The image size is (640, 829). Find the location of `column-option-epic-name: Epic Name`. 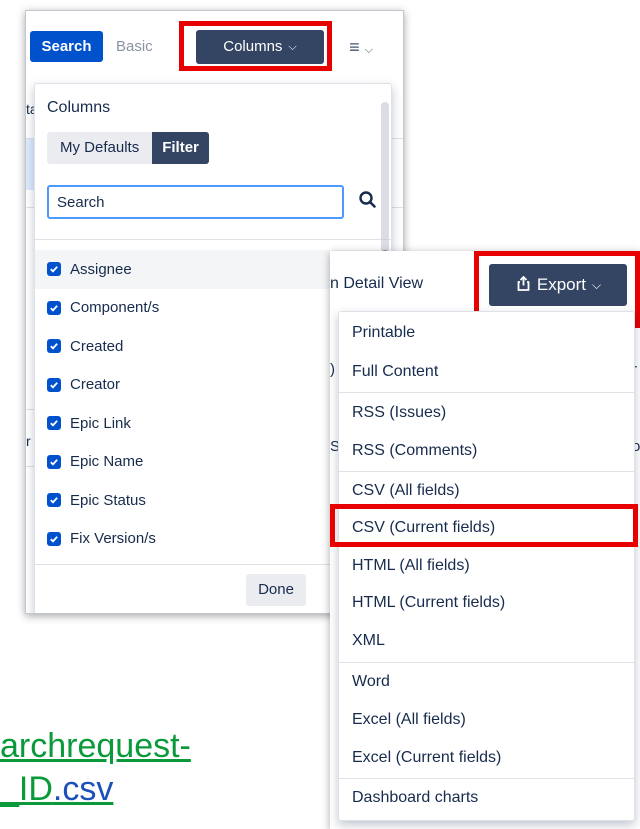

column-option-epic-name: Epic Name is located at coordinates (207, 462).